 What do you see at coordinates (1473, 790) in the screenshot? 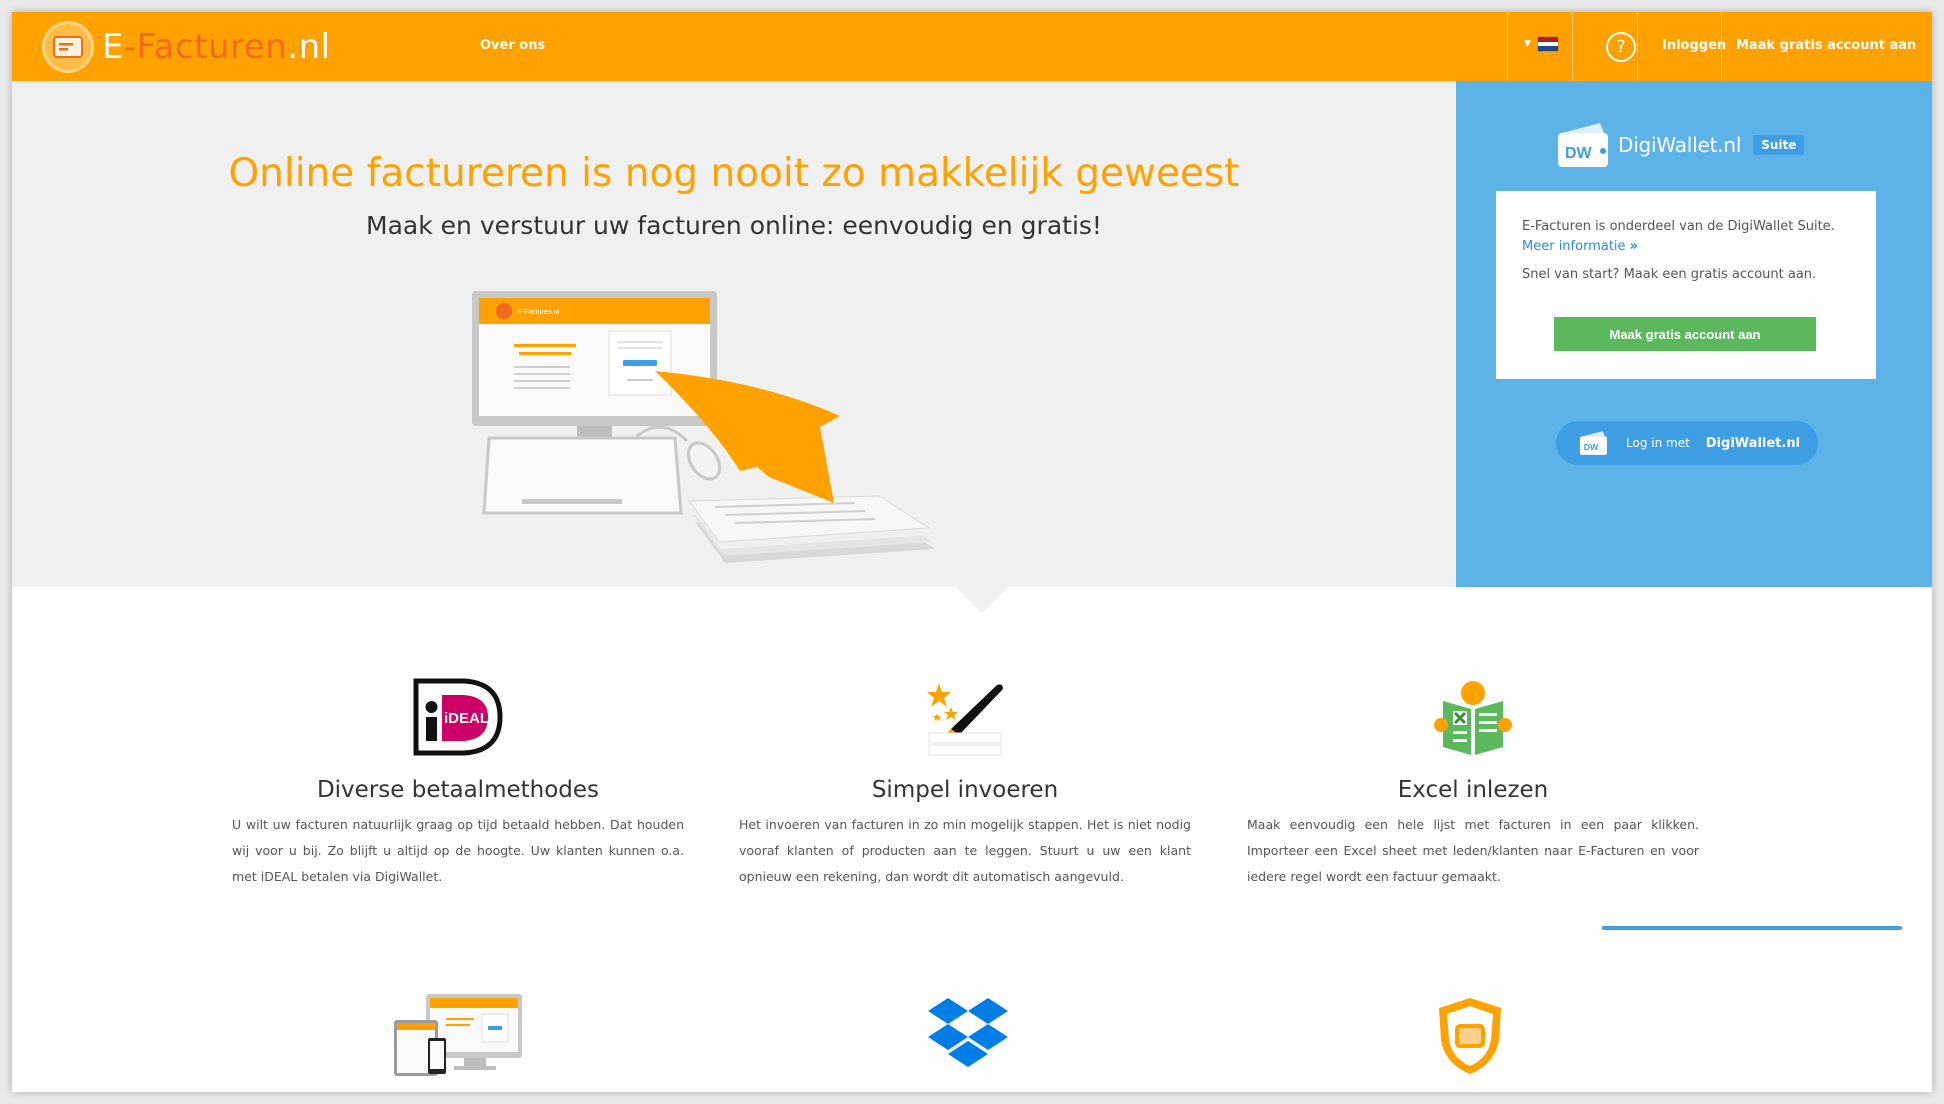
I see `feature-title: Excel inlezen` at bounding box center [1473, 790].